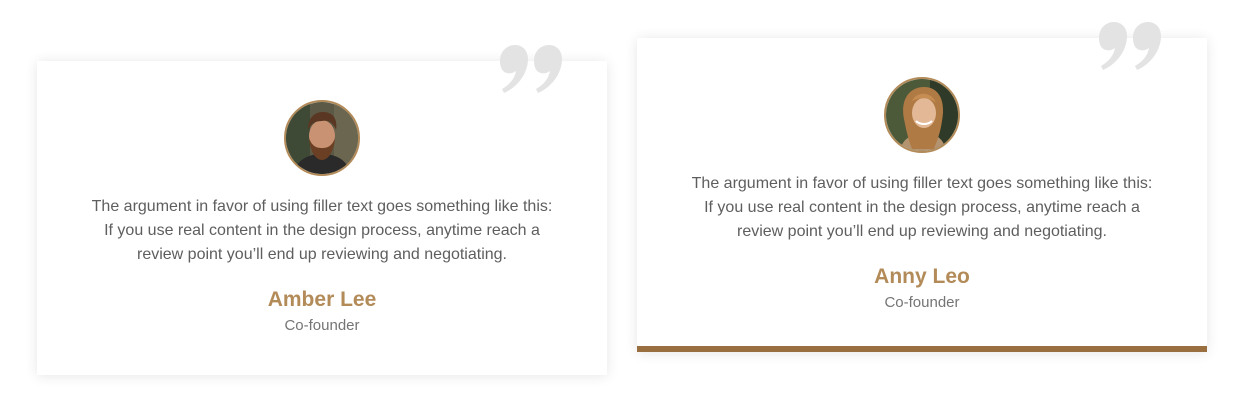  I want to click on author-name: Anny Leo, so click(922, 276).